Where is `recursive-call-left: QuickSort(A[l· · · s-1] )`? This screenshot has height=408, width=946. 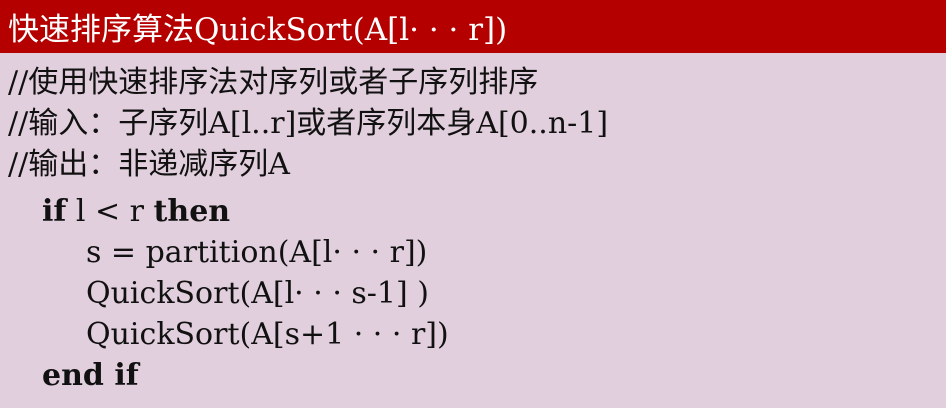 recursive-call-left: QuickSort(A[l· · · s-1] ) is located at coordinates (257, 293).